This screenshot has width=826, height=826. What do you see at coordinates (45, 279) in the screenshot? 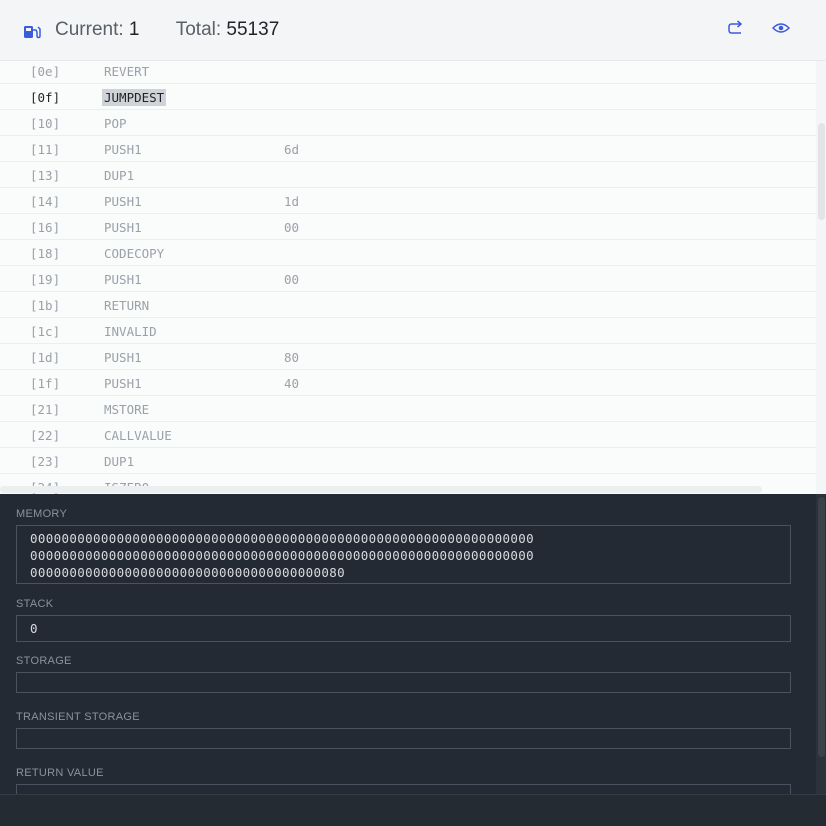
I see `opcode-pc: [19]` at bounding box center [45, 279].